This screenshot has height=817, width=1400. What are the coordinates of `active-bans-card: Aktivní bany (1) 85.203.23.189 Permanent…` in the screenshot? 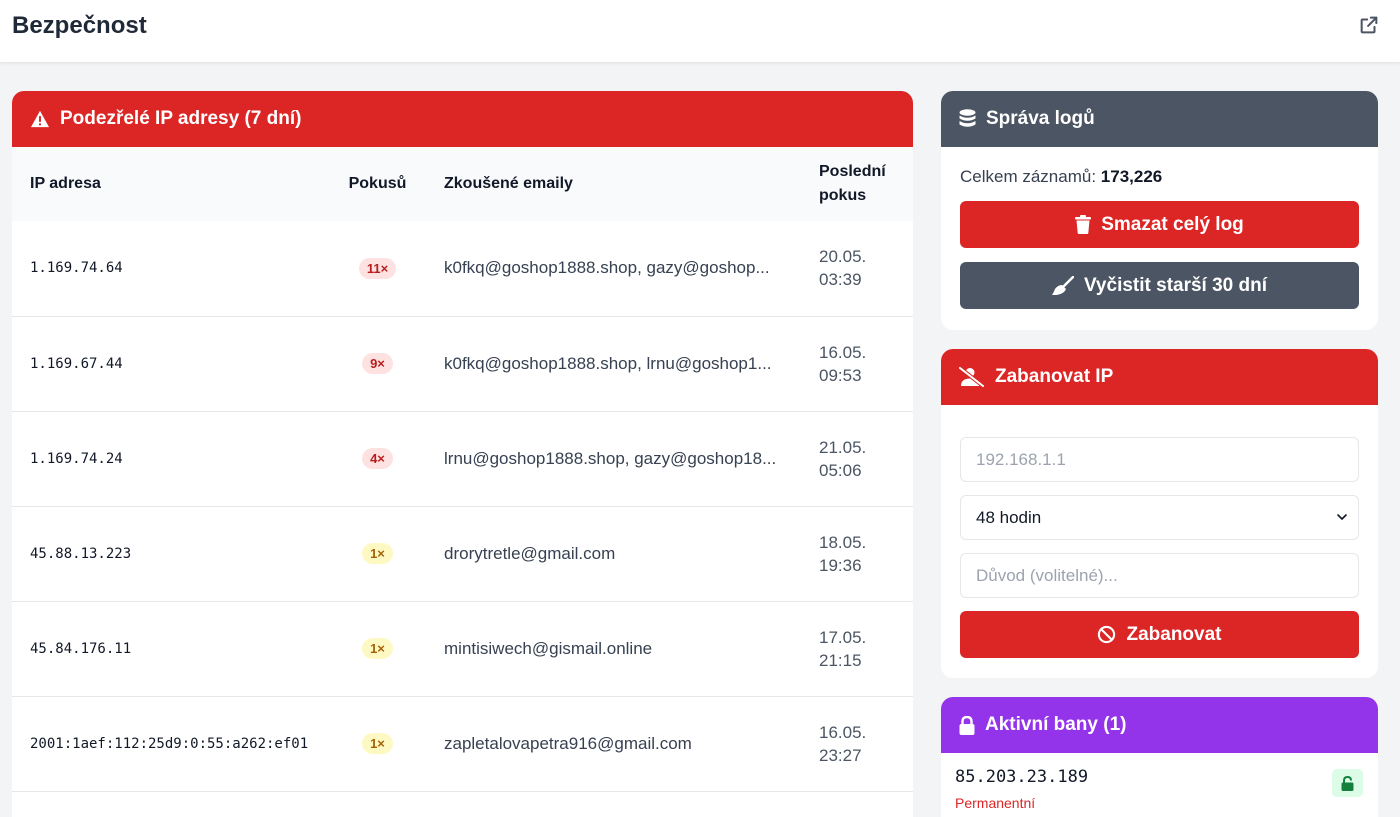 It's located at (1159, 757).